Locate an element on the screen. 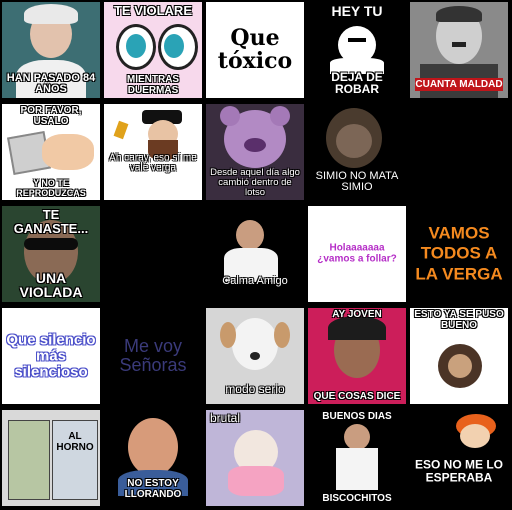 The width and height of the screenshot is (512, 510). sticker-que-toxico: Que tóxico is located at coordinates (255, 50).